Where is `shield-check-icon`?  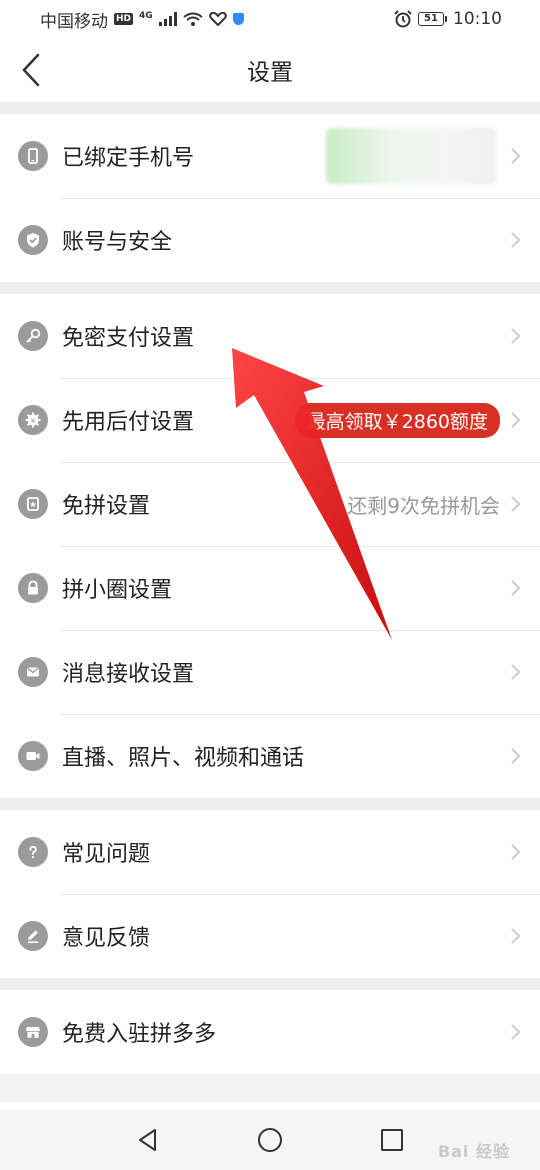
shield-check-icon is located at coordinates (33, 240).